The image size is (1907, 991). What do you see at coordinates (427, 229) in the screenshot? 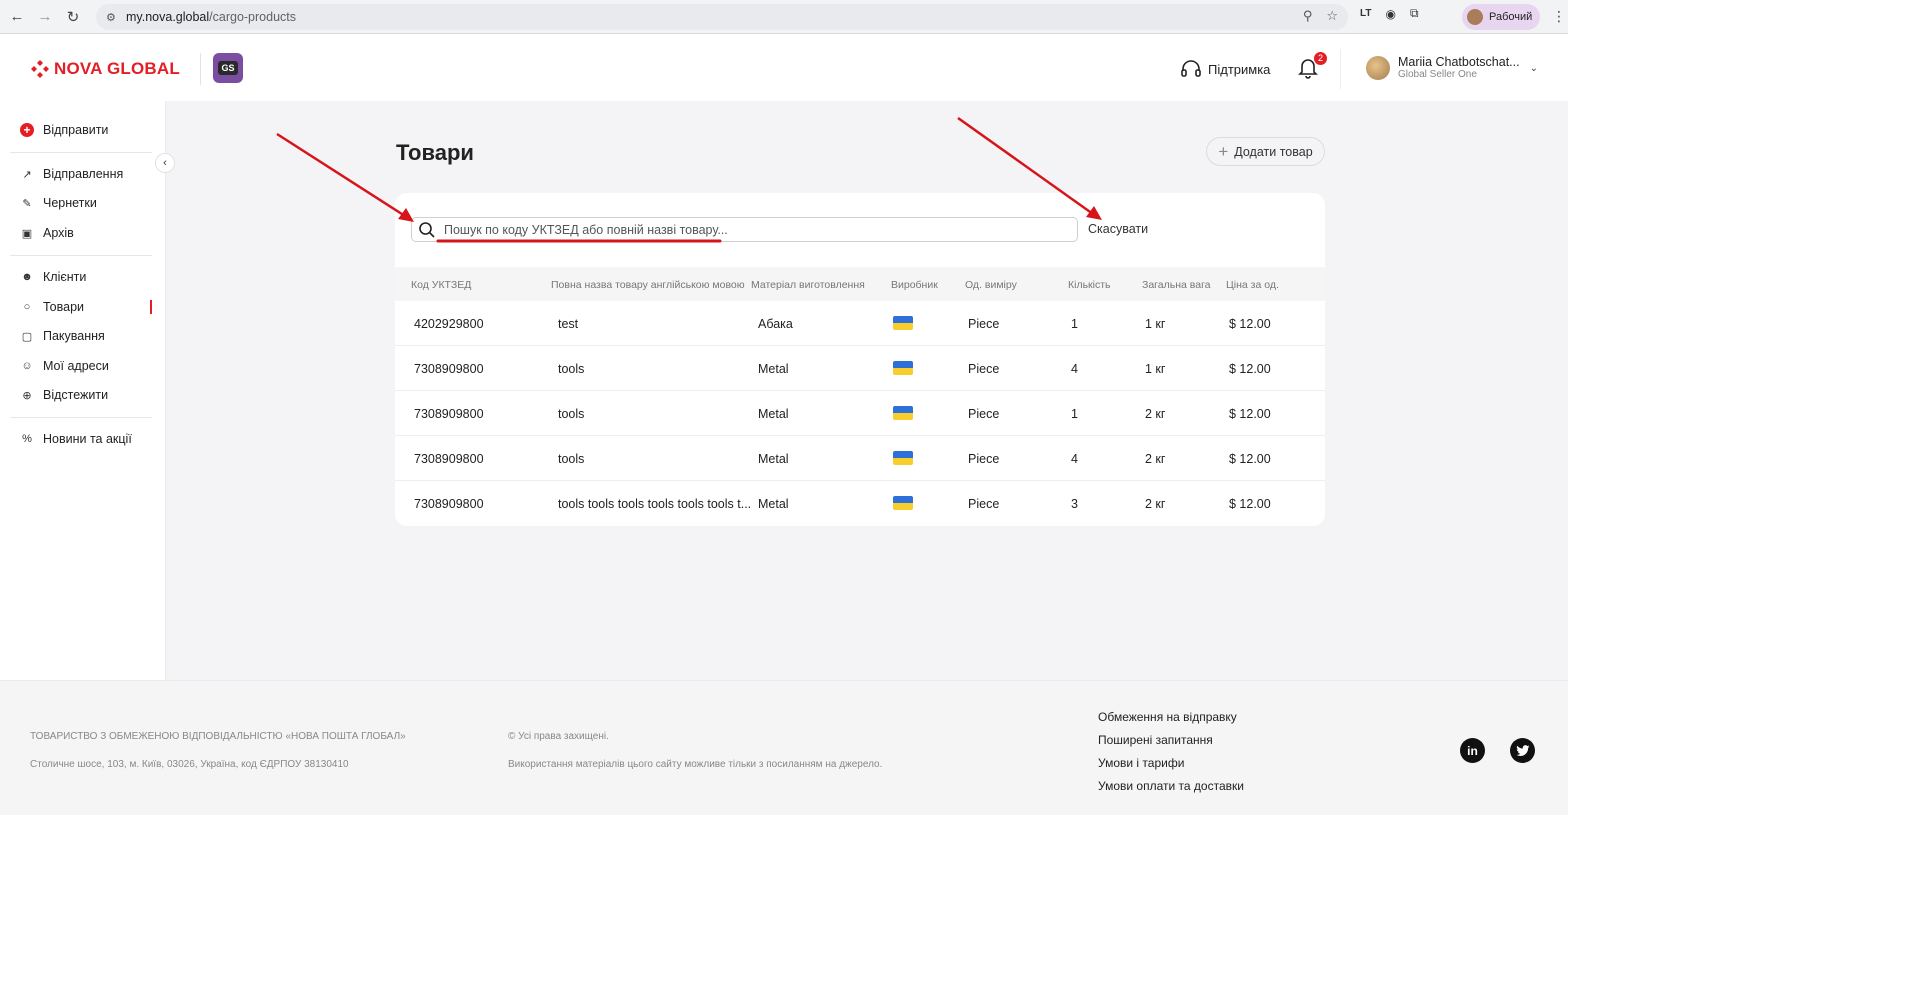
I see `search-icon` at bounding box center [427, 229].